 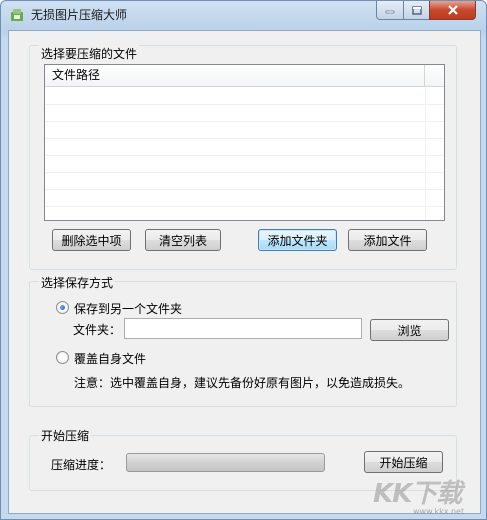 I want to click on close-icon, so click(x=452, y=10).